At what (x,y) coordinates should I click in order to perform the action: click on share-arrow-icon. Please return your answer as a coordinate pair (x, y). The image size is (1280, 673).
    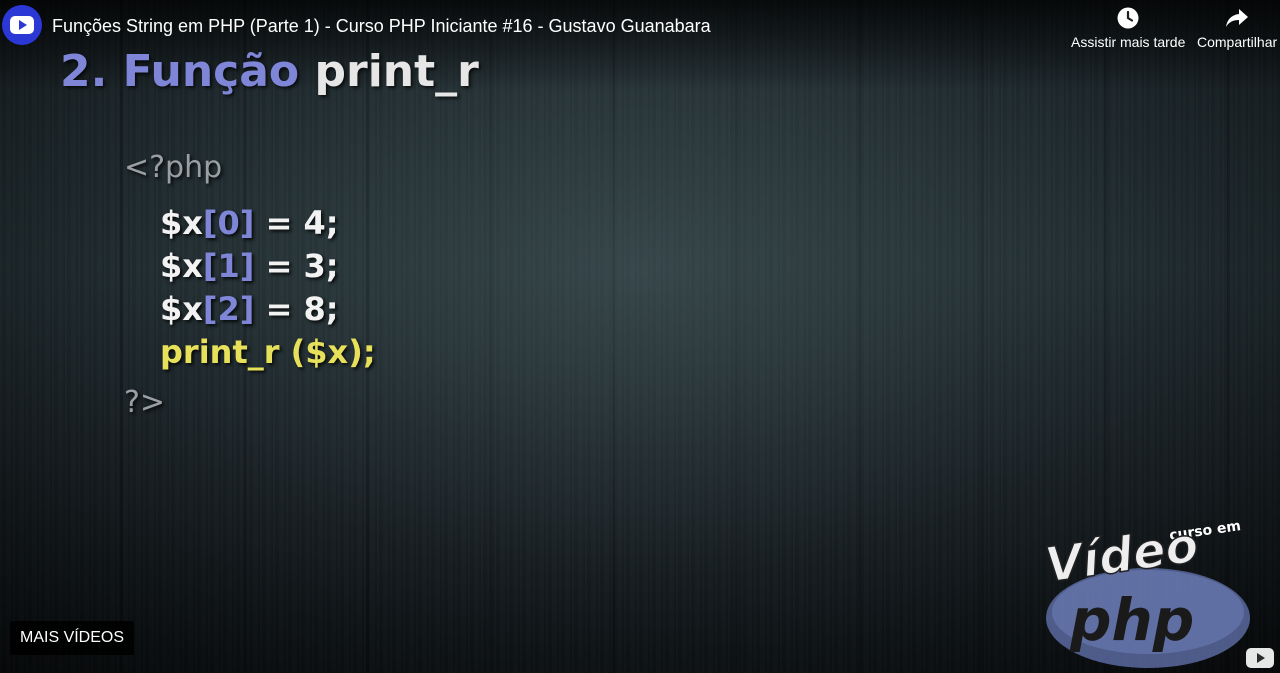
    Looking at the image, I should click on (1237, 18).